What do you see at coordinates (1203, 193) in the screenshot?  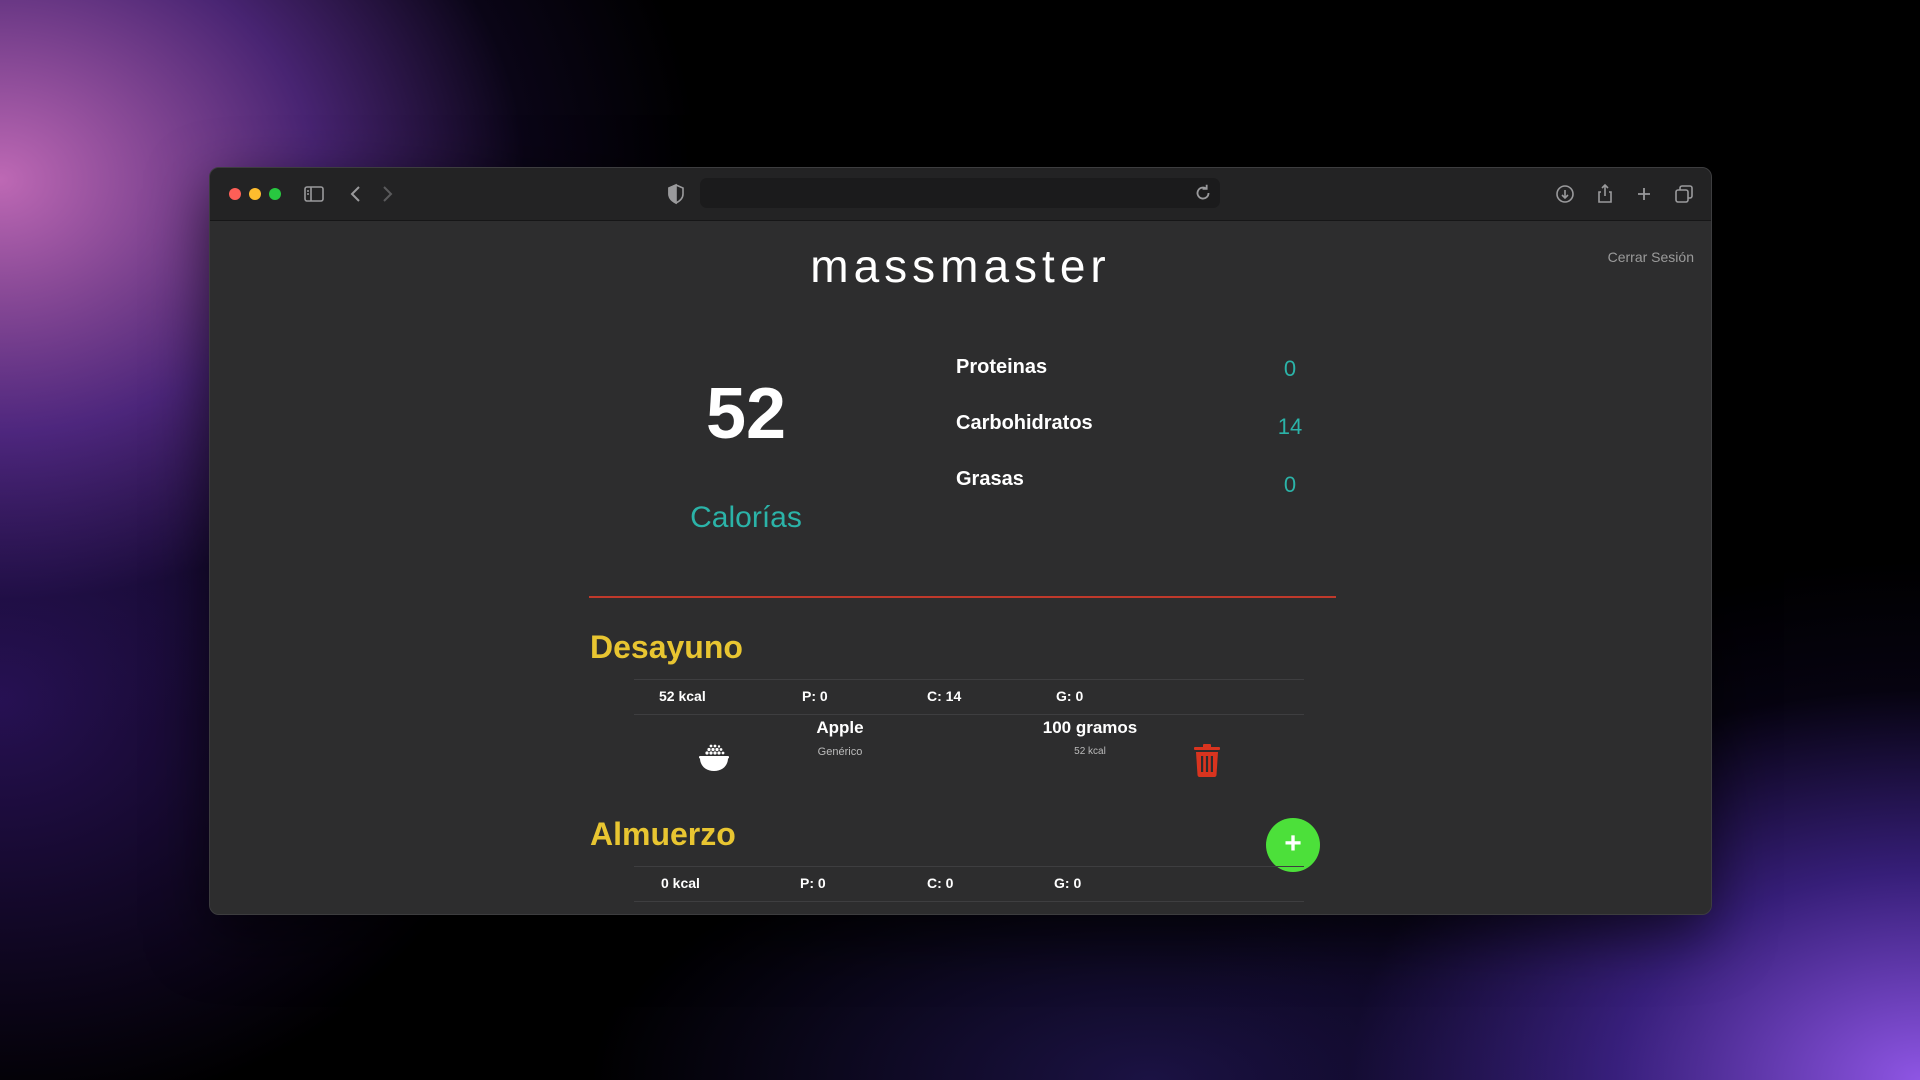 I see `reload-icon` at bounding box center [1203, 193].